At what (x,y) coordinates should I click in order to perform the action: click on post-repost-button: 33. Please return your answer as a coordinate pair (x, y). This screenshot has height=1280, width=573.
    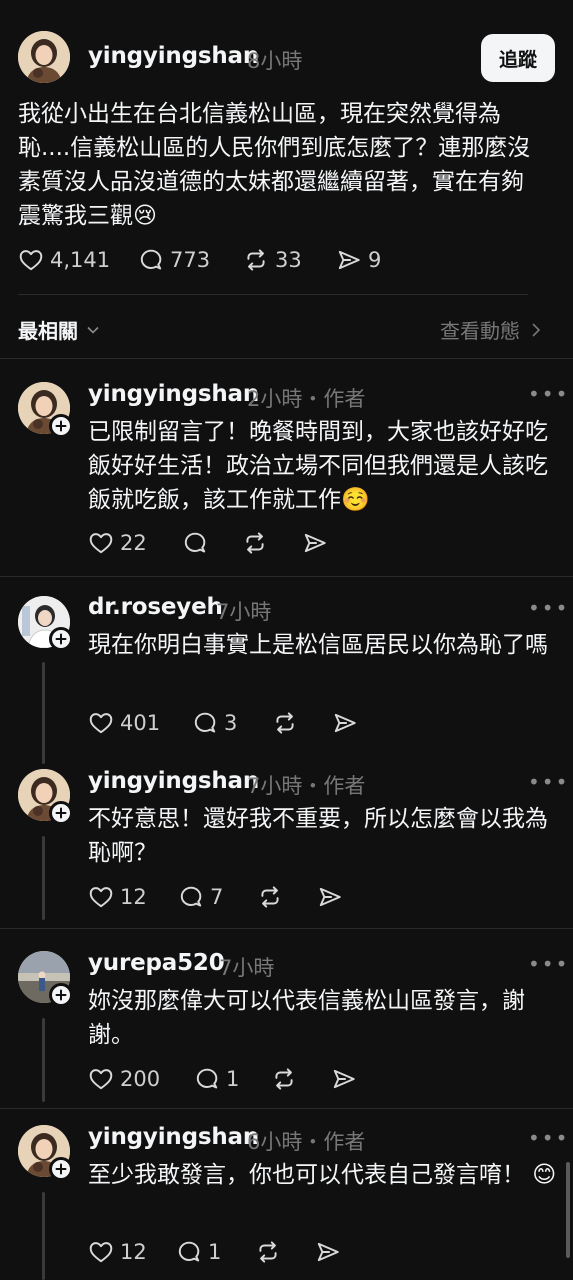
    Looking at the image, I should click on (272, 260).